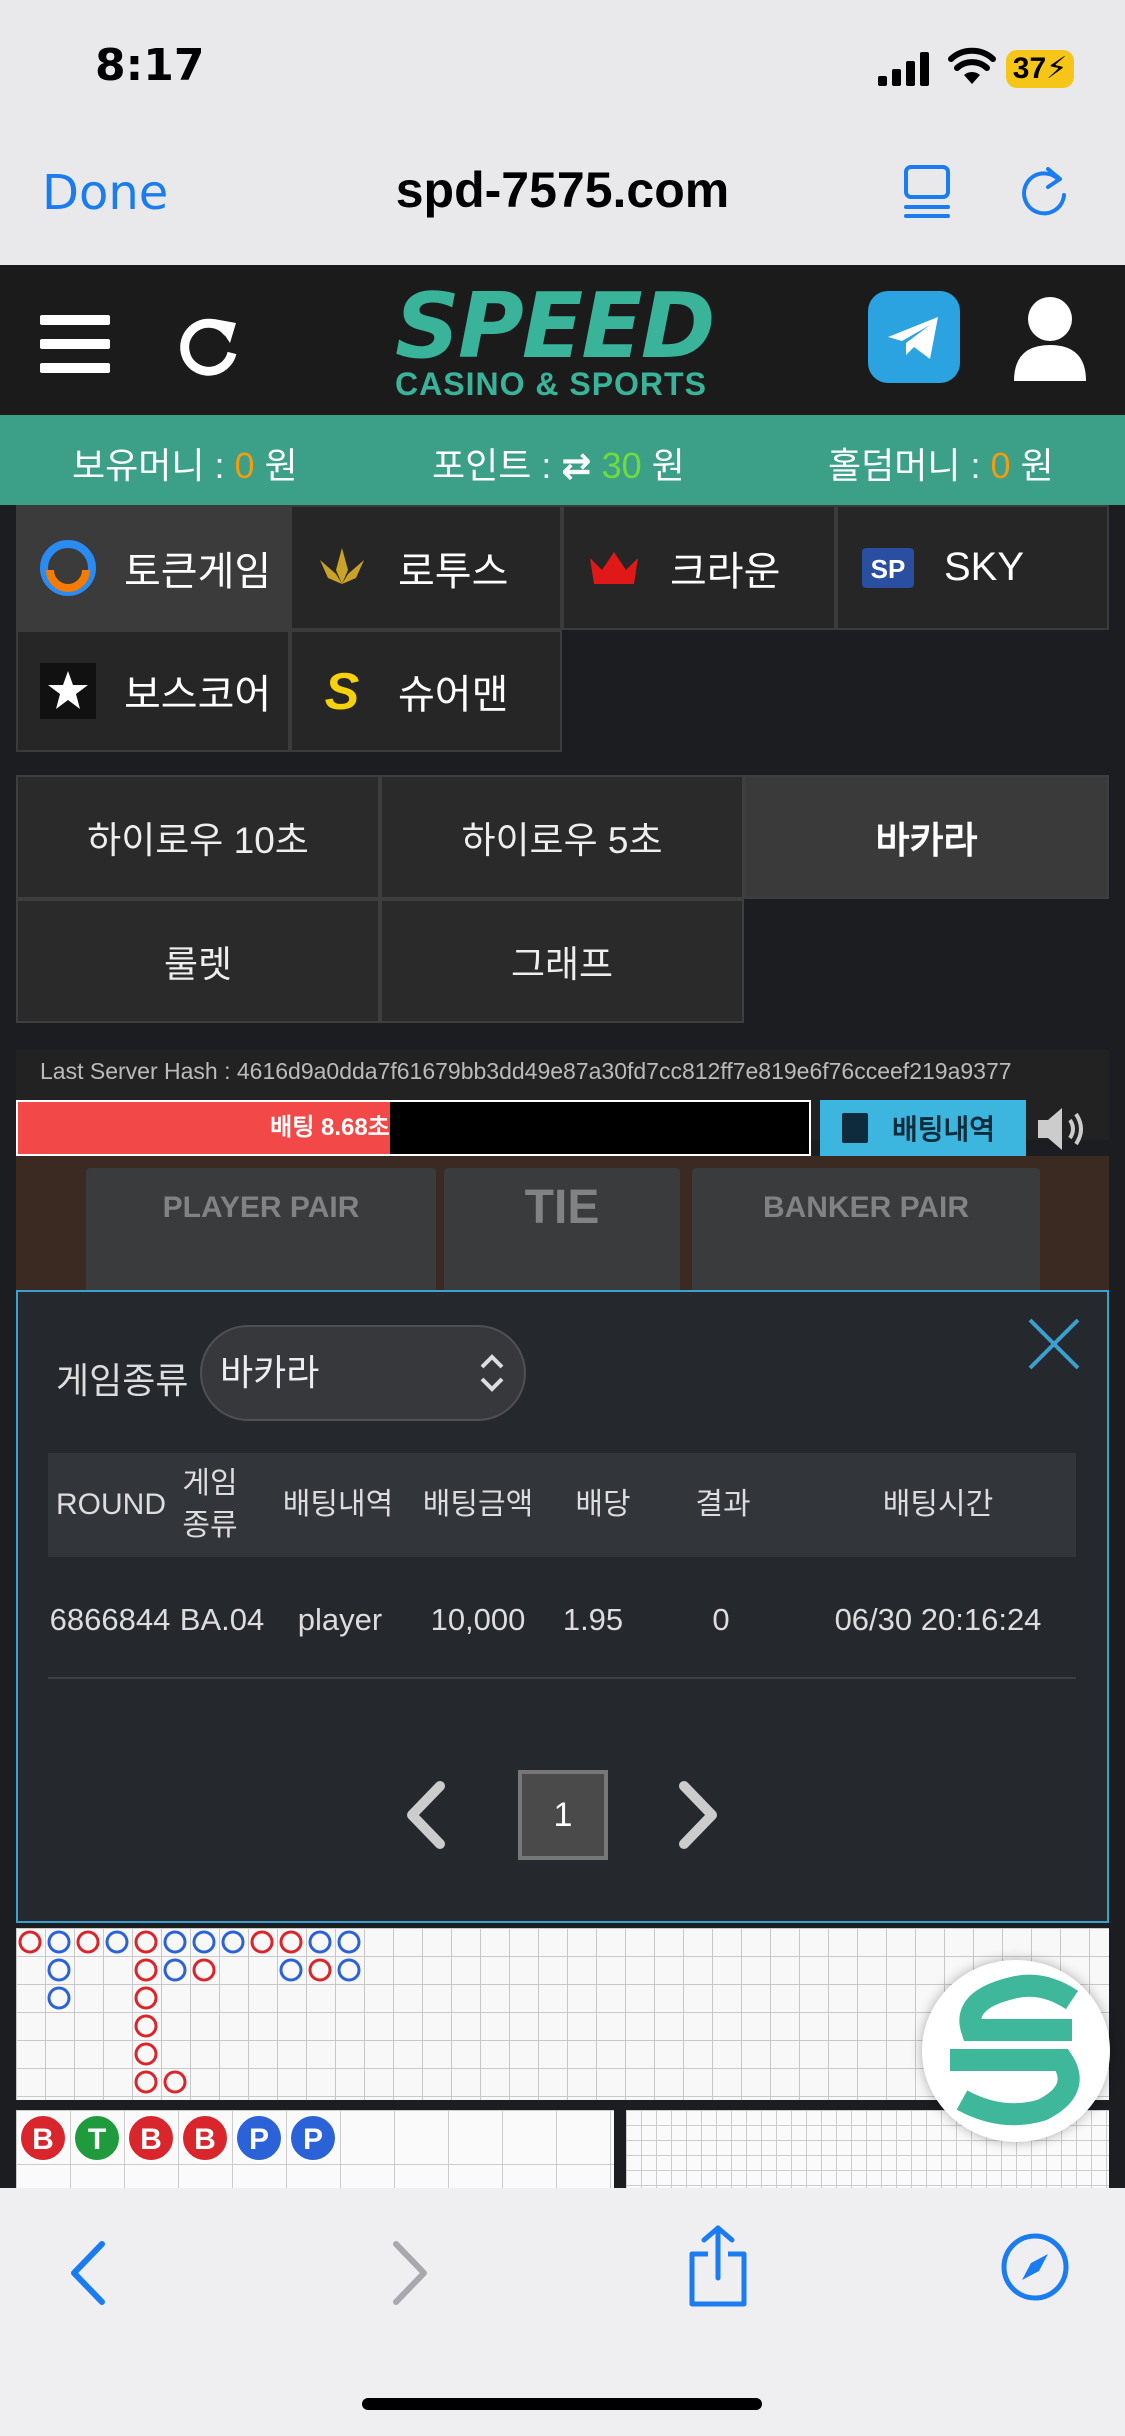 The image size is (1125, 2436). Describe the element at coordinates (866, 1233) in the screenshot. I see `banker-pair-zone: BANKER PAIR` at that location.